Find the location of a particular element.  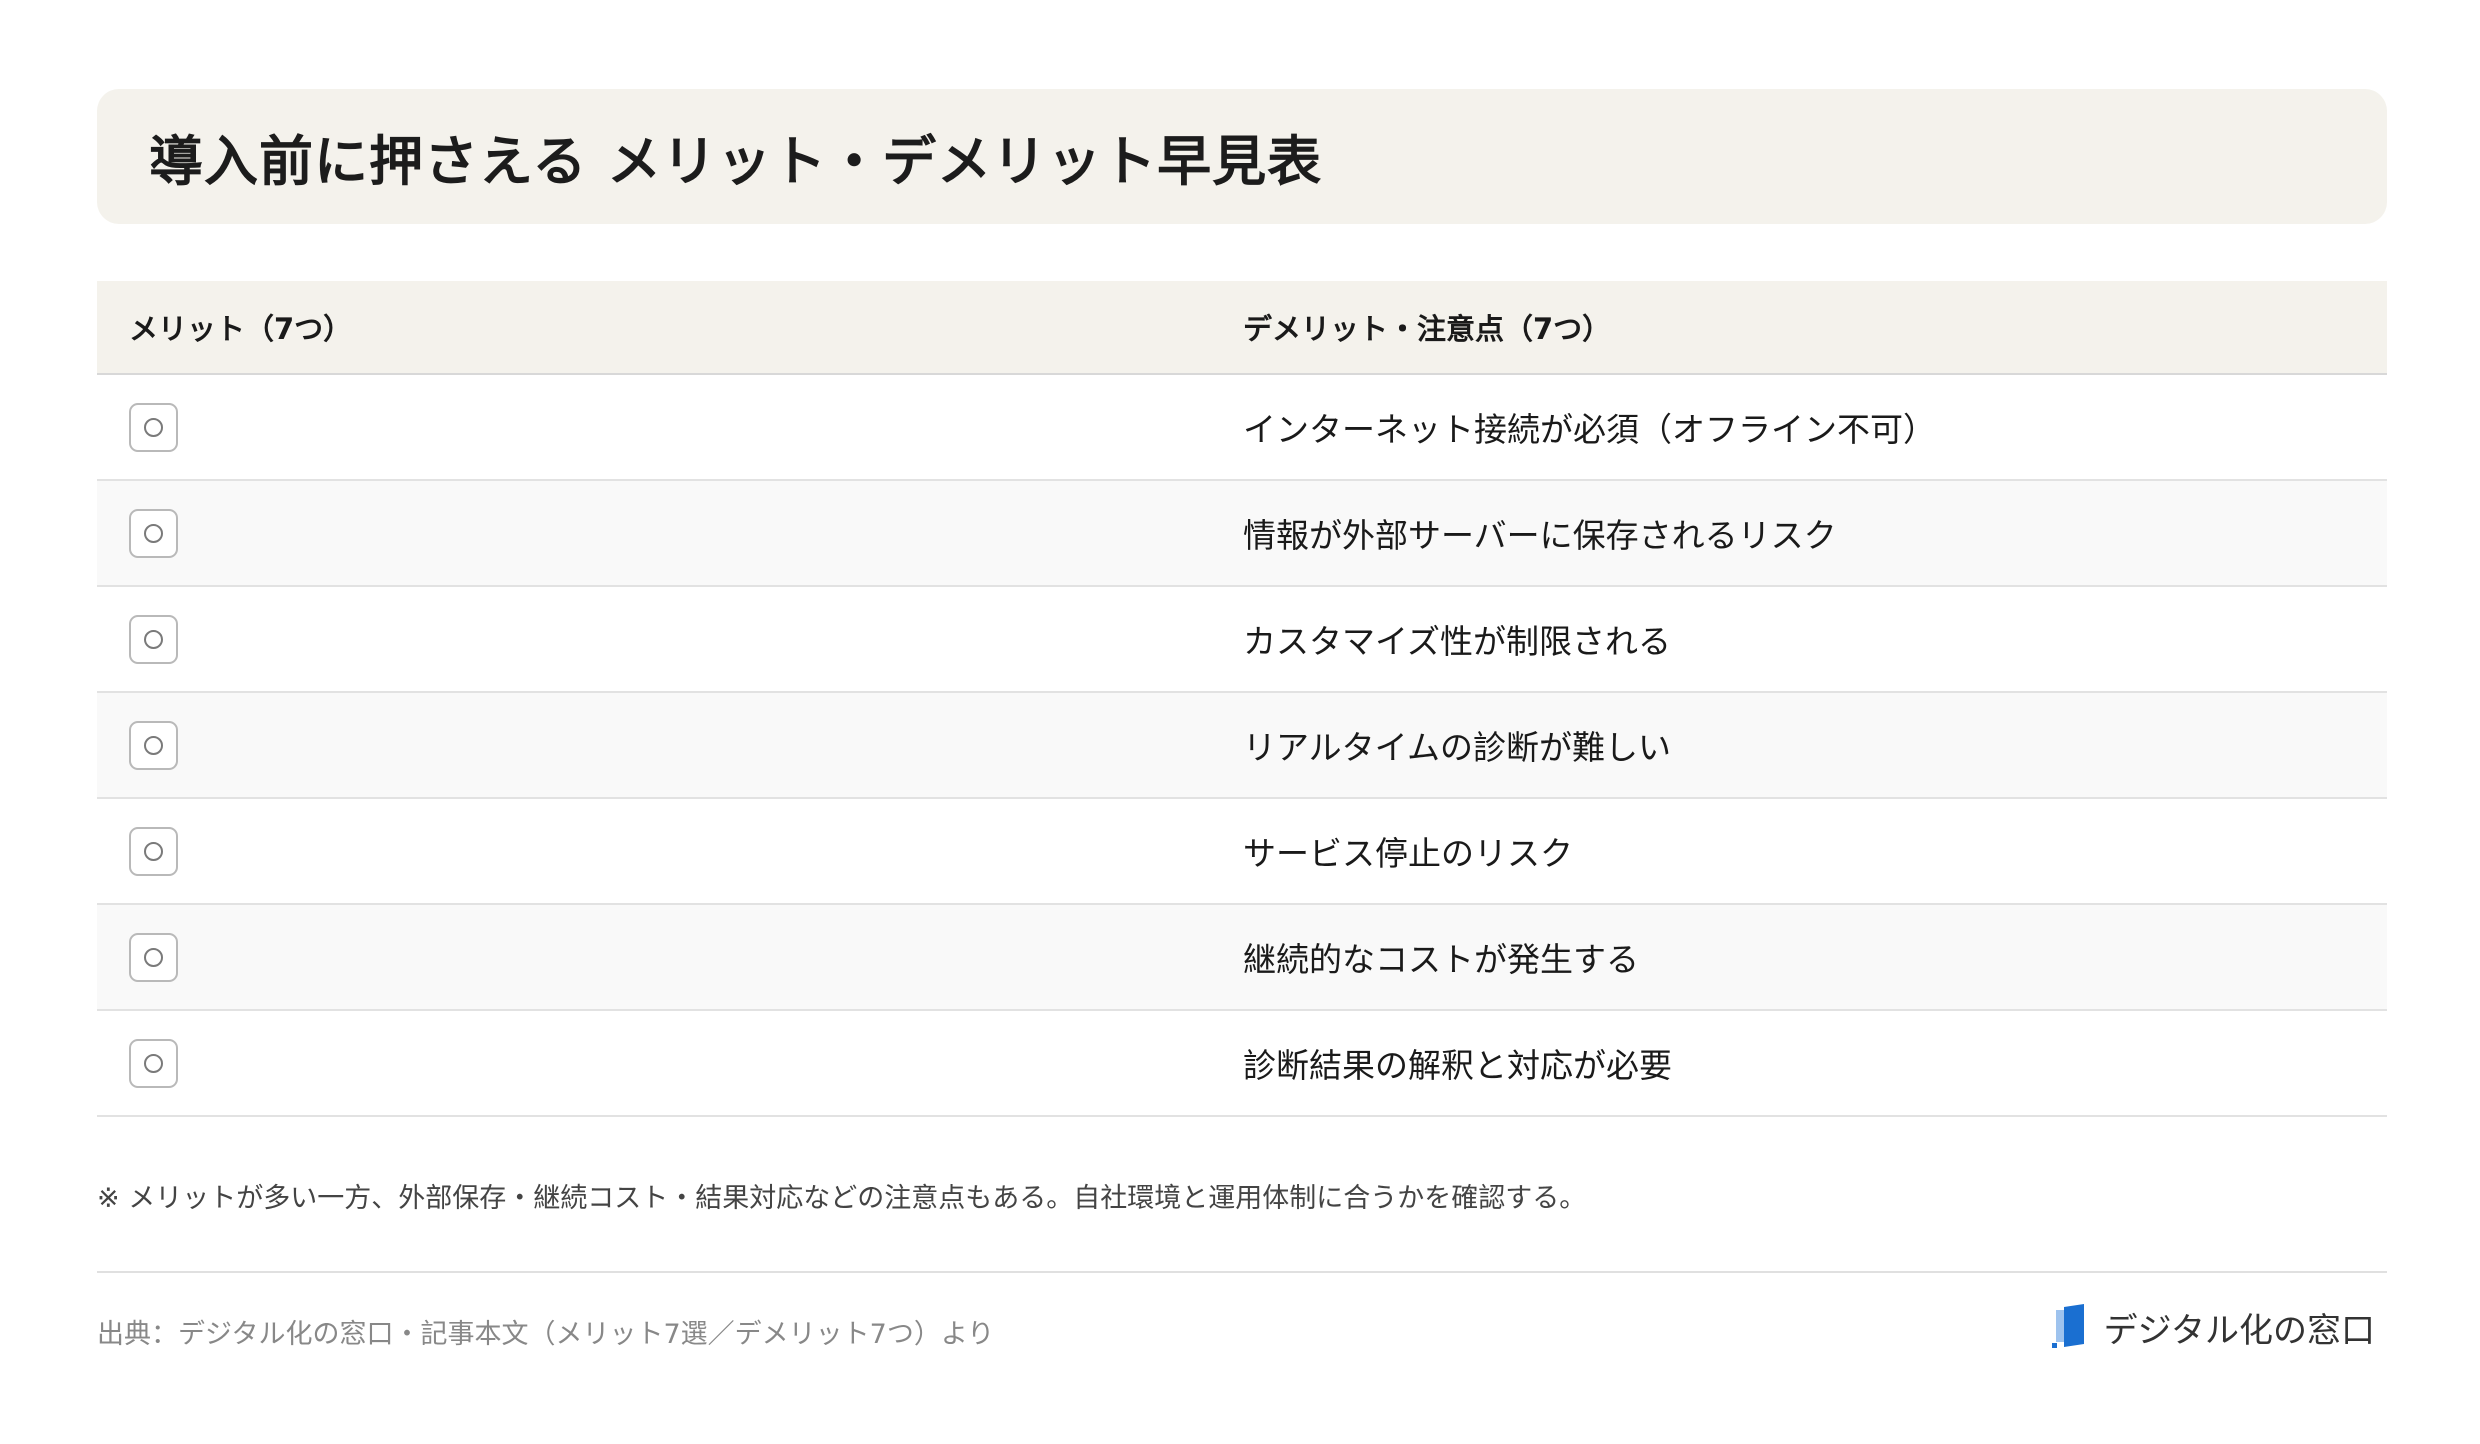

table-row: カスタマイズ性が制限される is located at coordinates (1242, 640).